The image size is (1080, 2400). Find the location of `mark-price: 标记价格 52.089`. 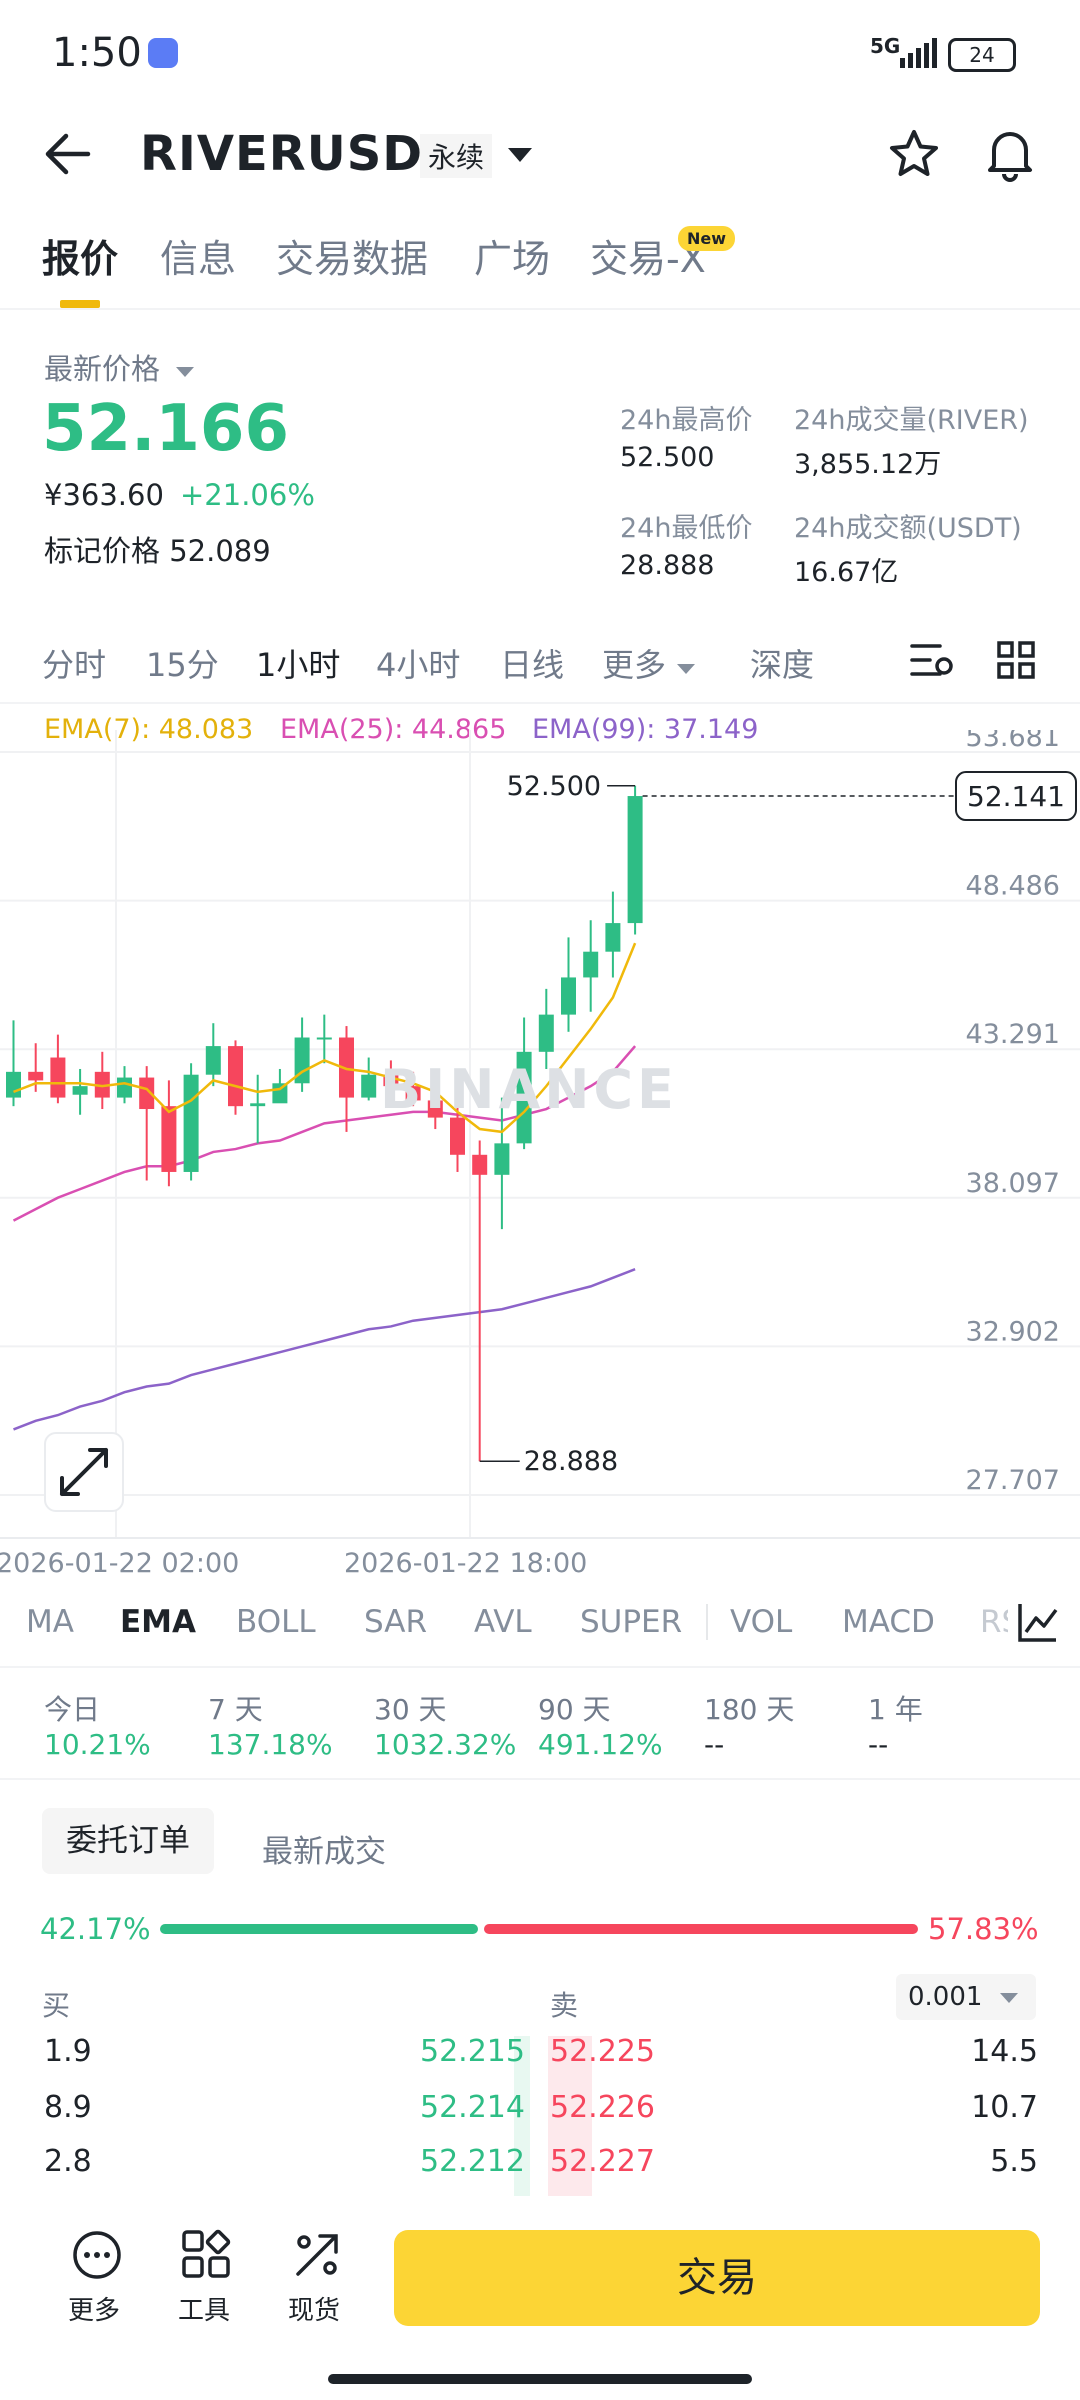

mark-price: 标记价格 52.089 is located at coordinates (157, 549).